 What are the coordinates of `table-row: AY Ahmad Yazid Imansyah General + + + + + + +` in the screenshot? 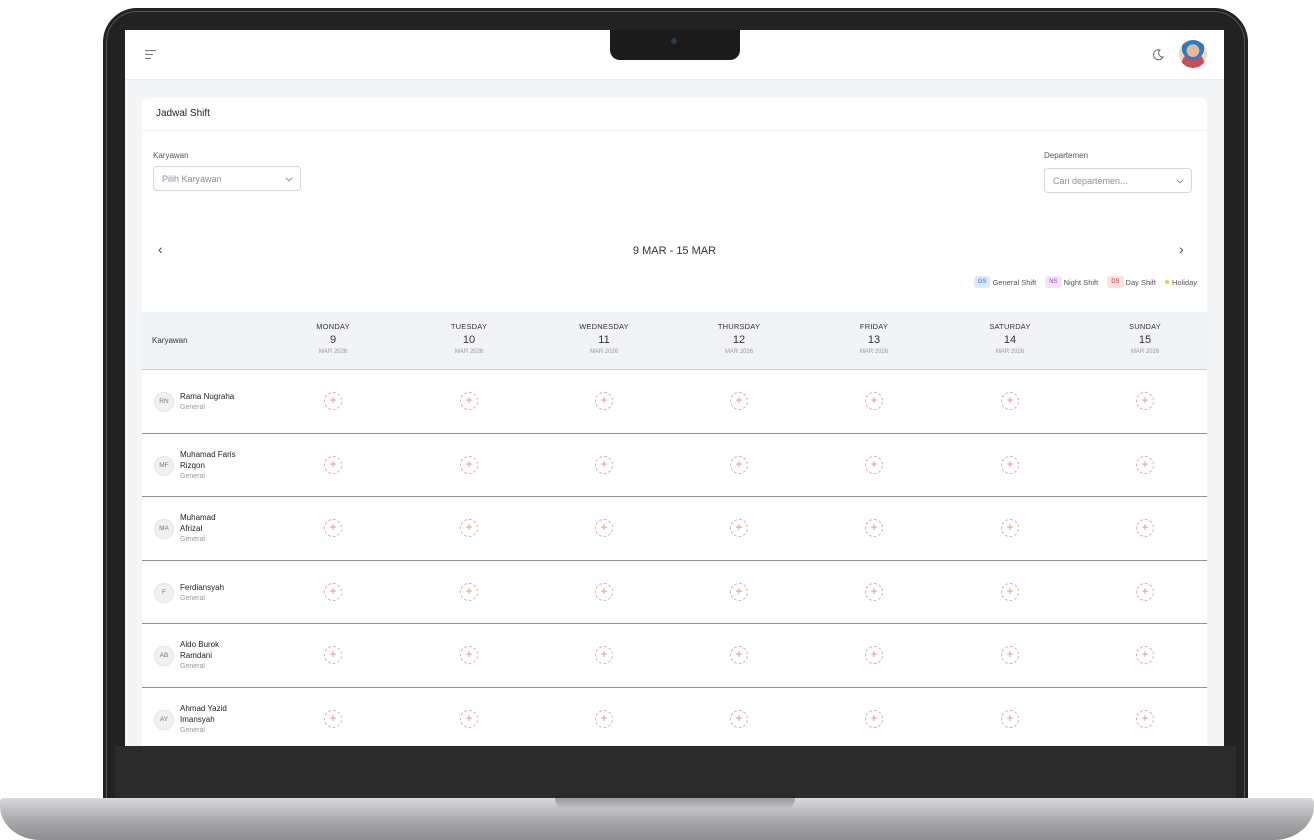 It's located at (674, 716).